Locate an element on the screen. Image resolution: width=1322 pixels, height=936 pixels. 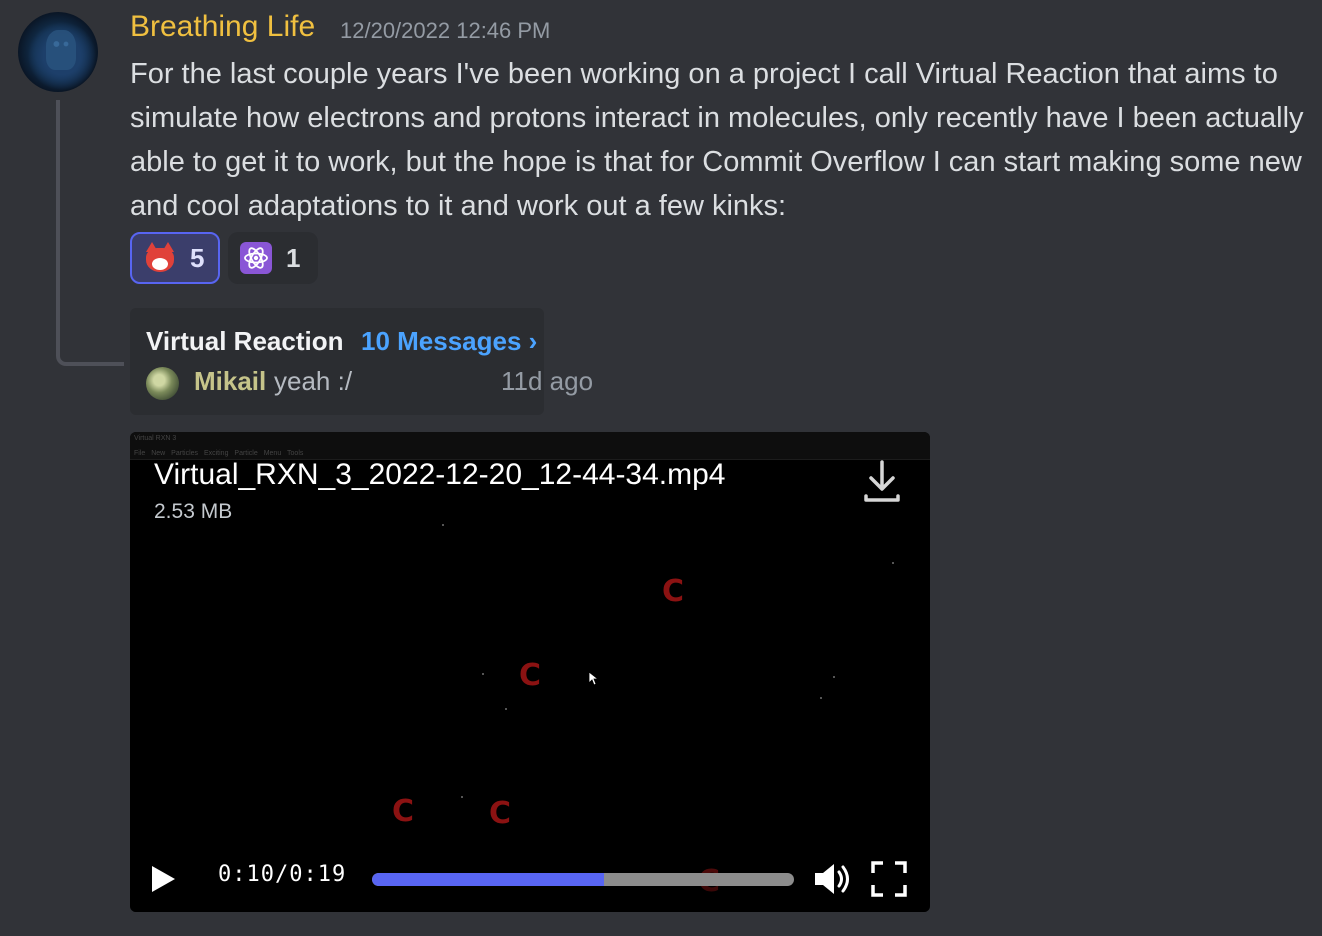
mouse-cursor-icon is located at coordinates (594, 679).